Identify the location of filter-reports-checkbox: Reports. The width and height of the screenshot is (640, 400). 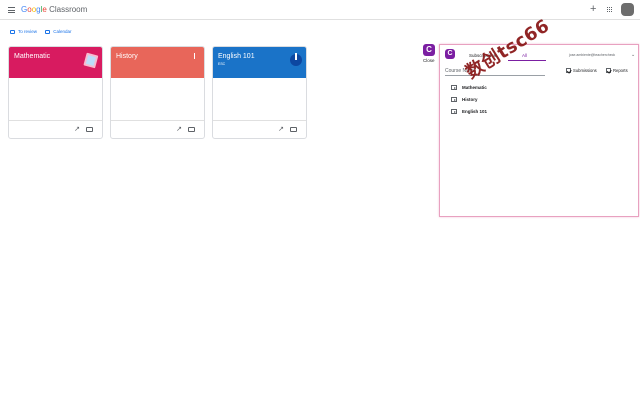
(617, 70).